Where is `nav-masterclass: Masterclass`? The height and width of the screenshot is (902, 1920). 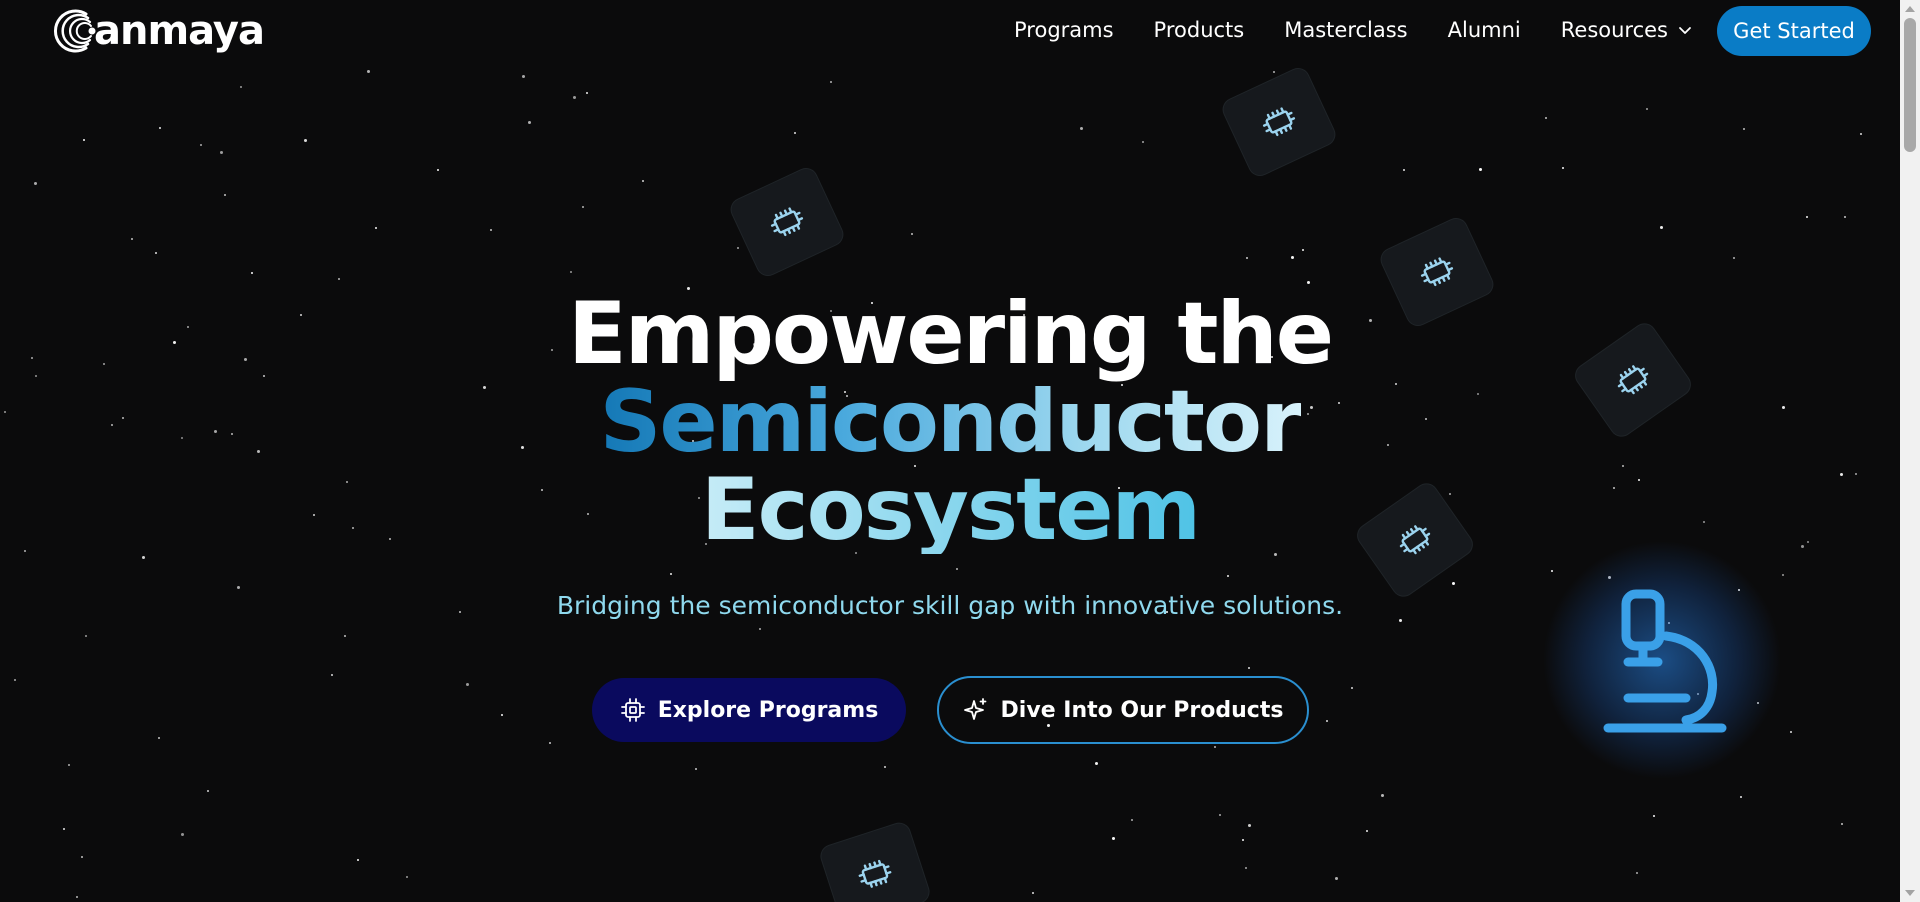 nav-masterclass: Masterclass is located at coordinates (1345, 30).